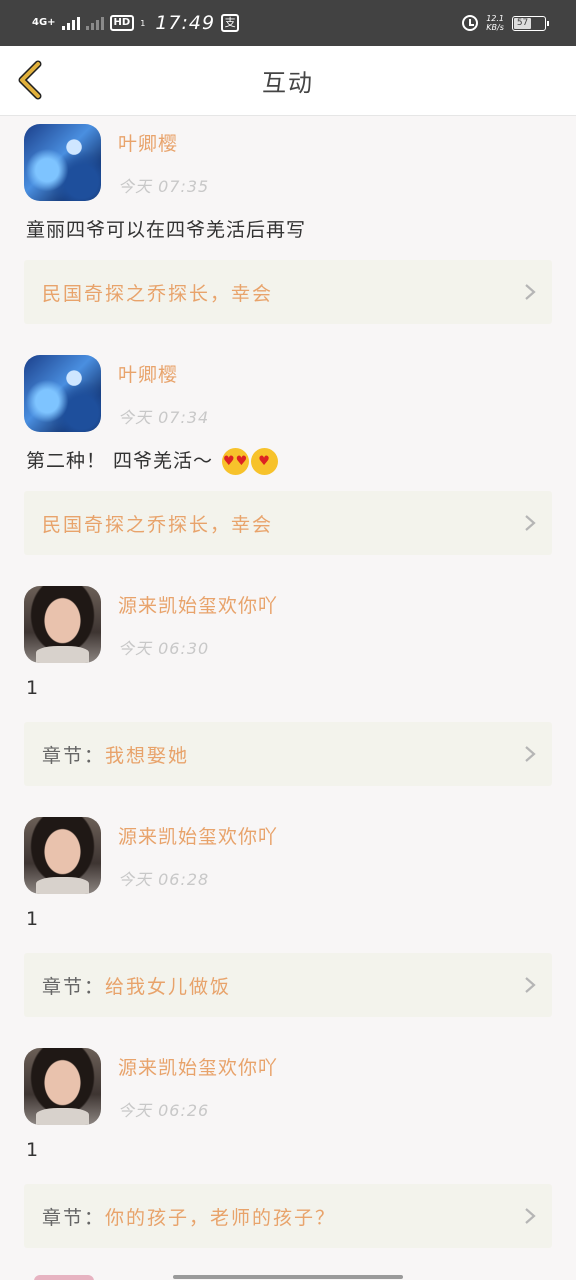  What do you see at coordinates (185, 23) in the screenshot?
I see `clock: 17:49` at bounding box center [185, 23].